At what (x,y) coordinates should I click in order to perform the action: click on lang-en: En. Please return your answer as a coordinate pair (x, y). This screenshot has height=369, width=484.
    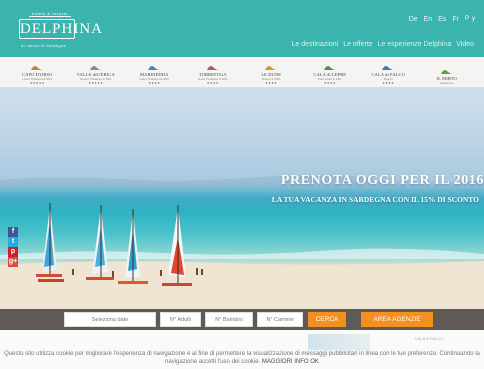
    Looking at the image, I should click on (428, 19).